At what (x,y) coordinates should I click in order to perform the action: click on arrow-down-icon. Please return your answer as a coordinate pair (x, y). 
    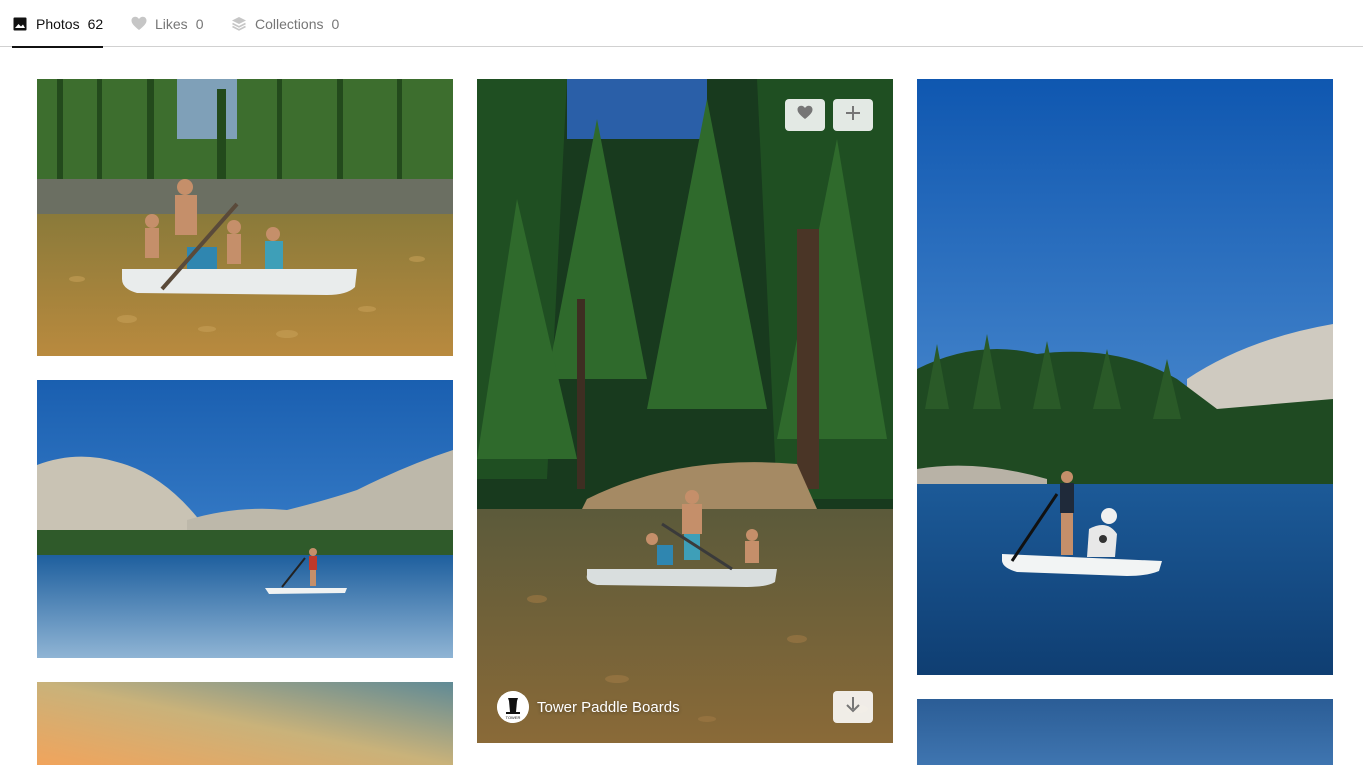
    Looking at the image, I should click on (853, 707).